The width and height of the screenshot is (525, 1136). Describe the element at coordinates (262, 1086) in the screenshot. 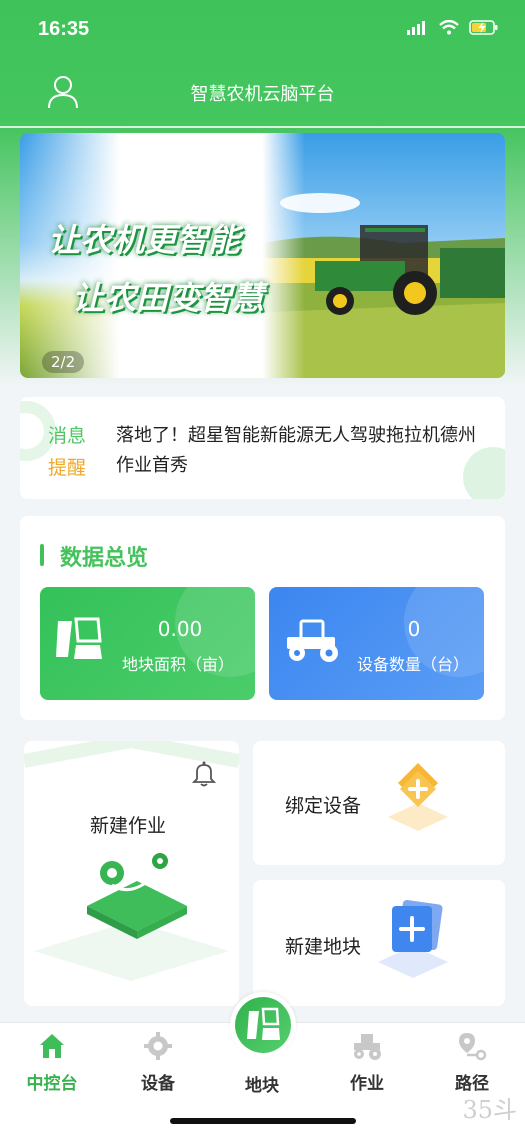

I see `tab-label: 地块` at that location.